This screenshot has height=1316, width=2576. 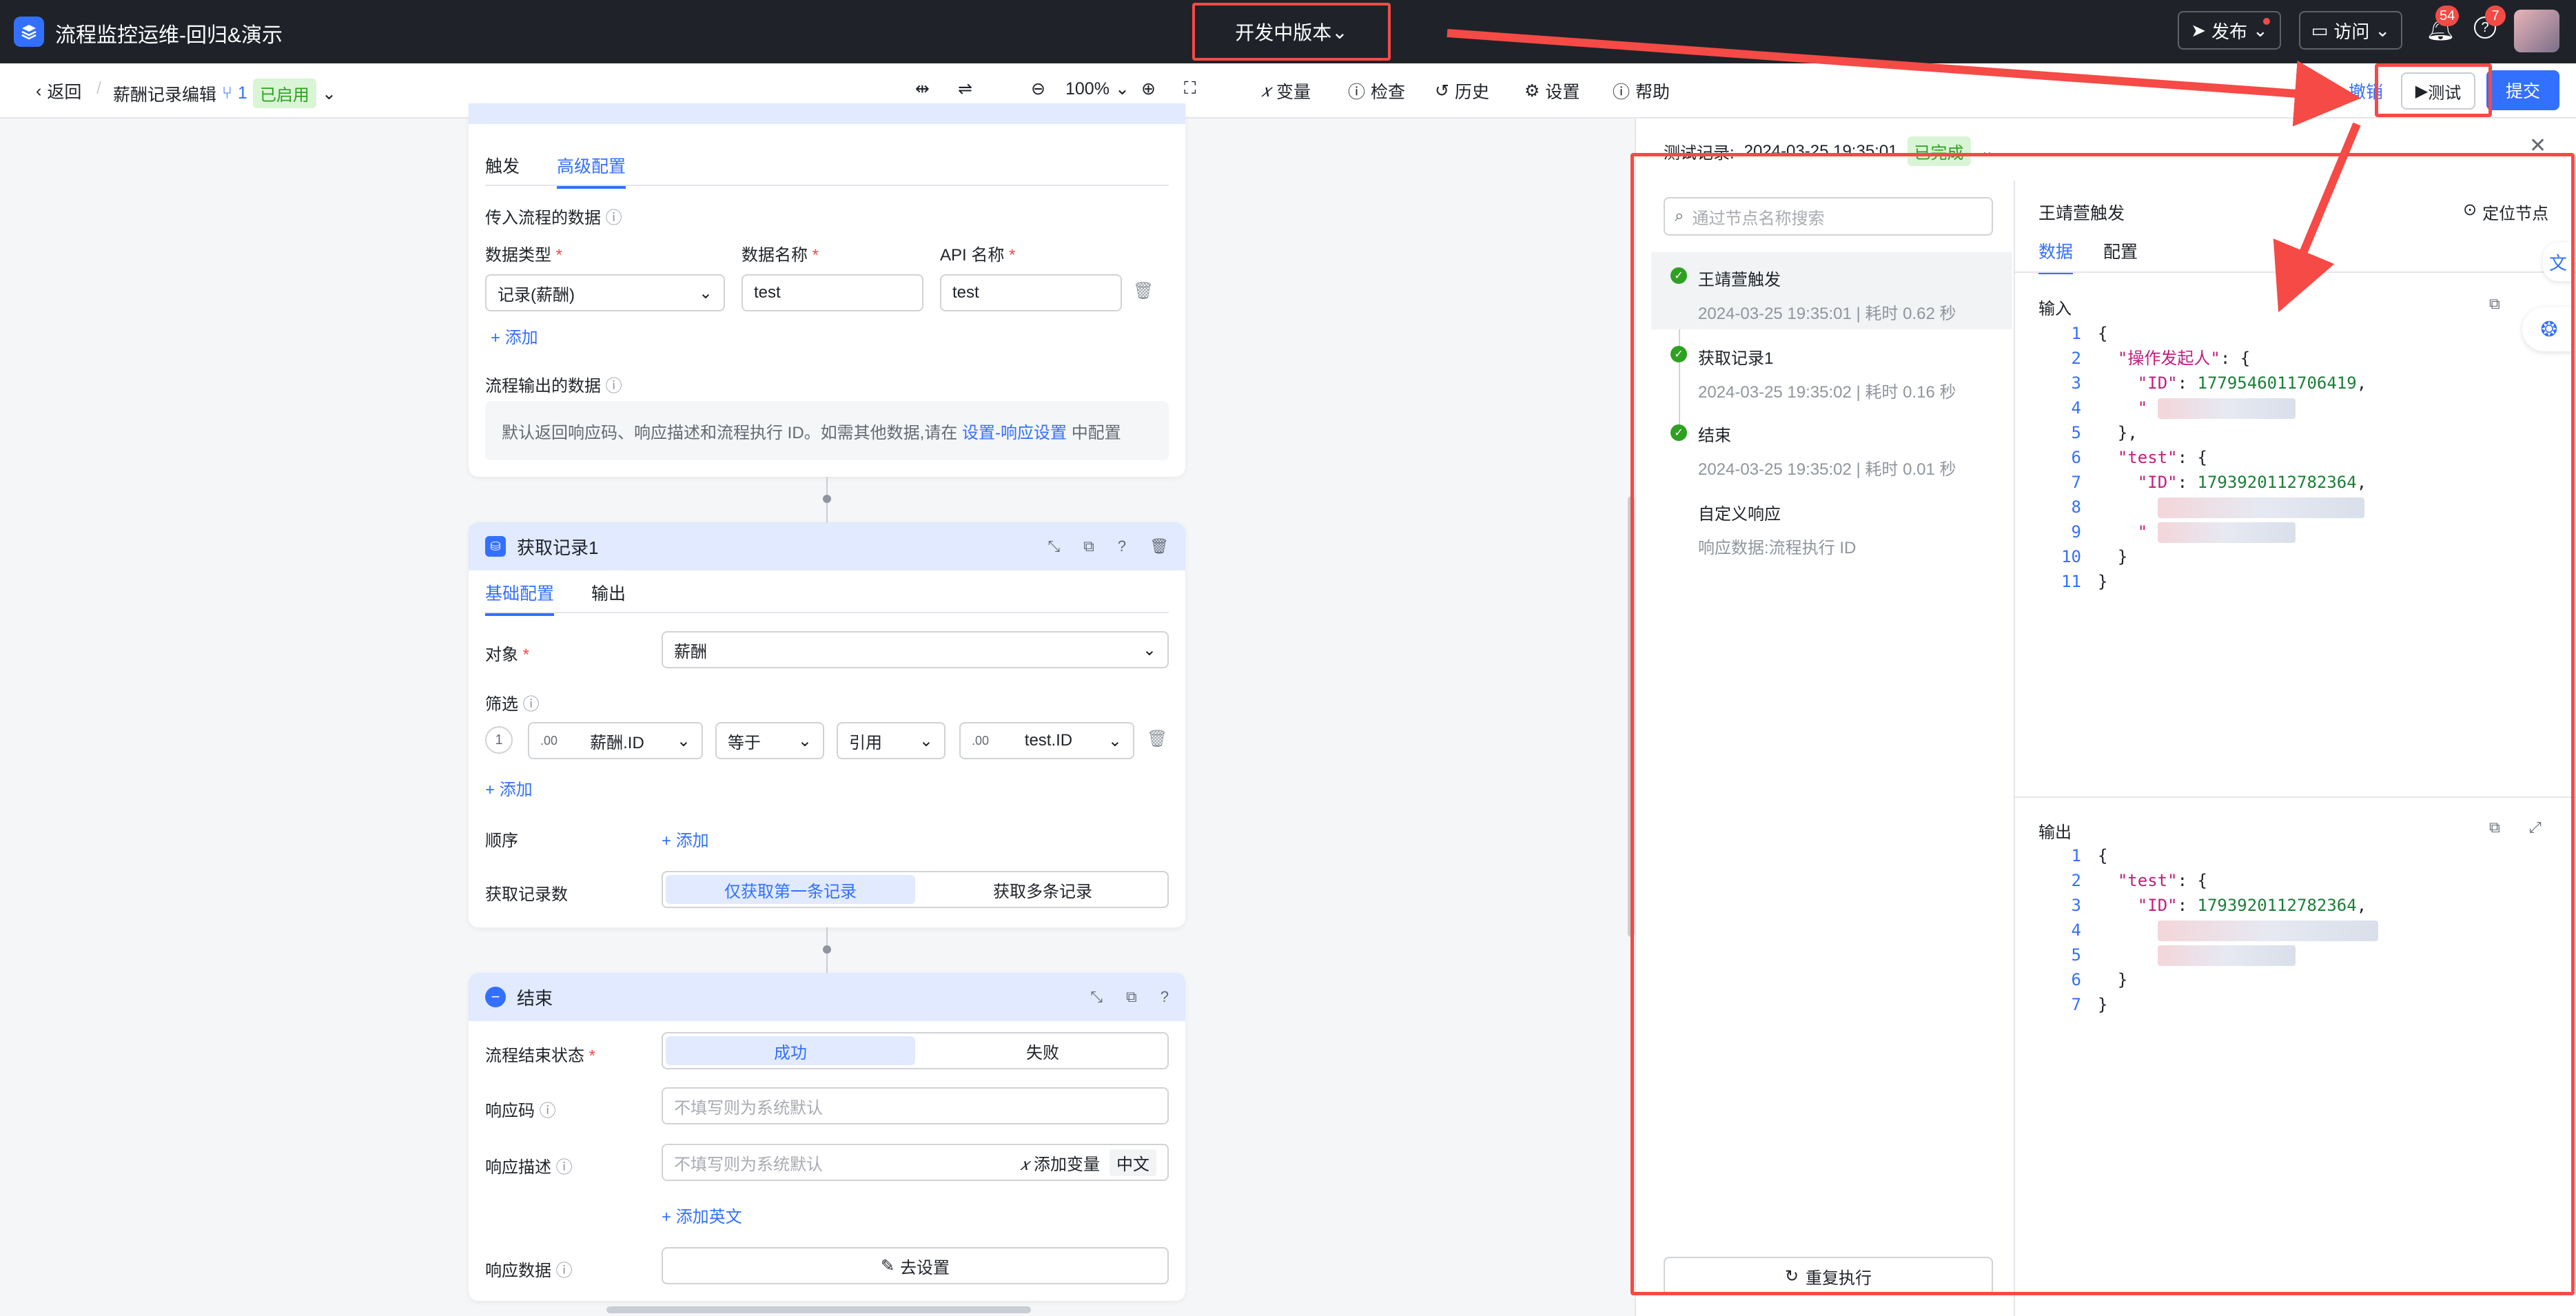 What do you see at coordinates (1904, 171) in the screenshot?
I see `annotation-arrows` at bounding box center [1904, 171].